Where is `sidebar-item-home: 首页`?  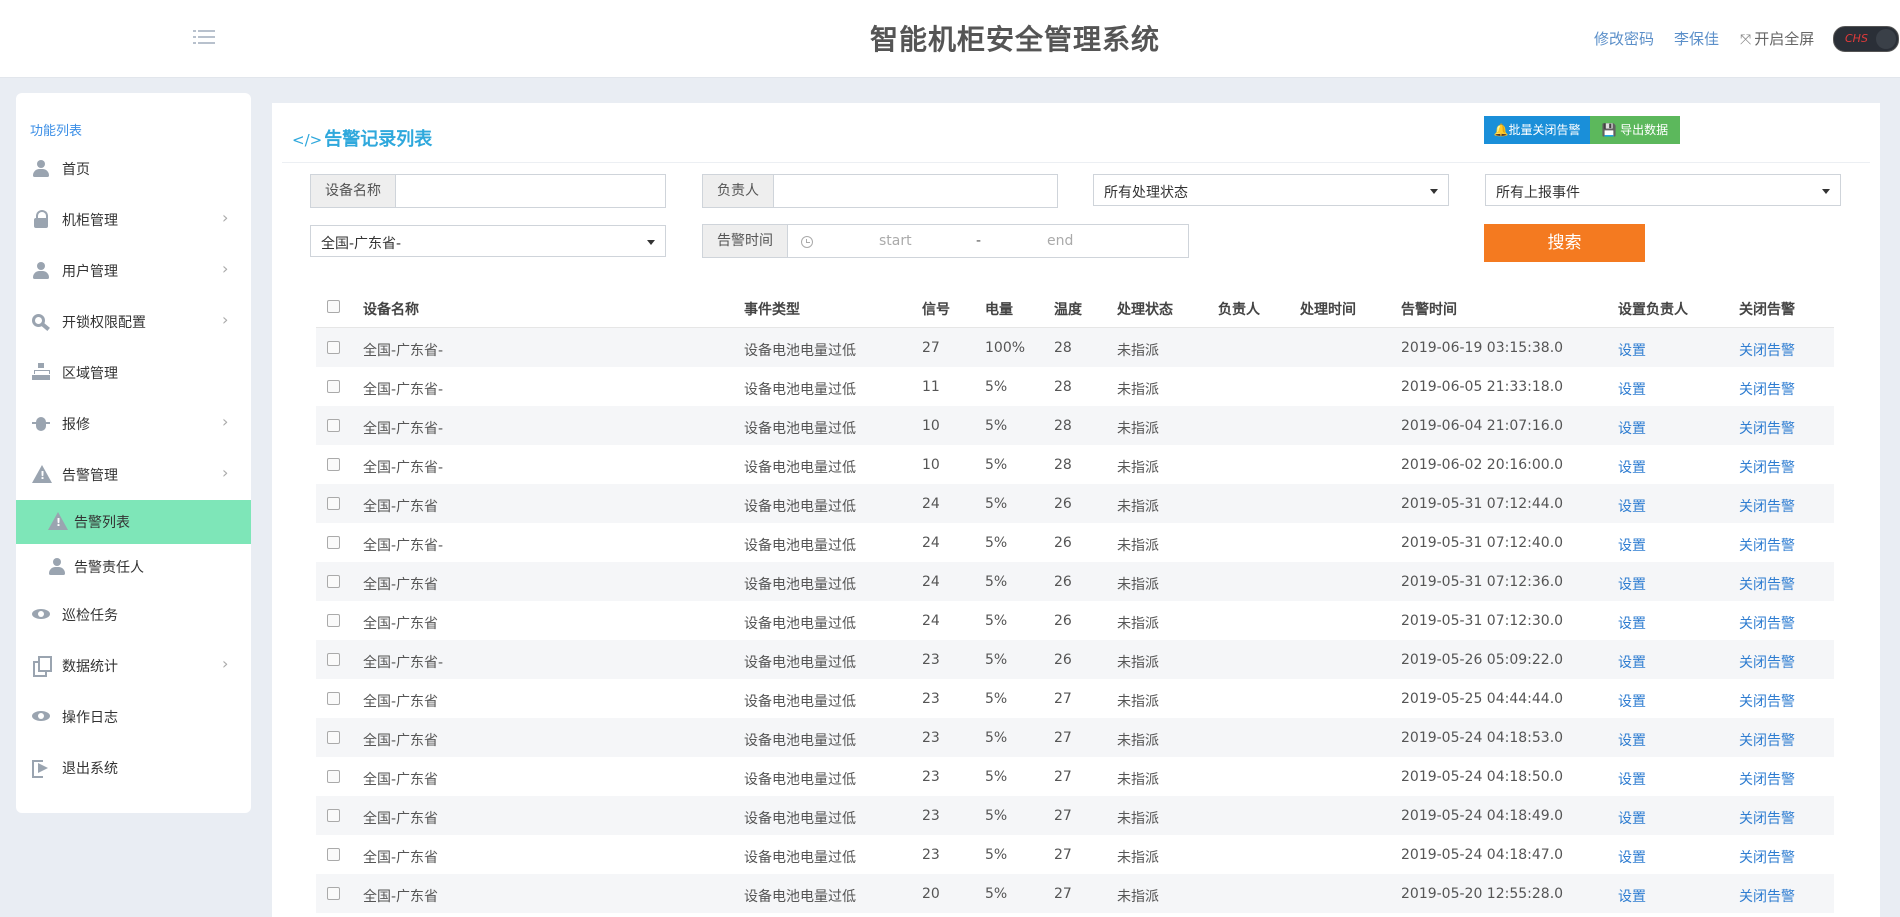 sidebar-item-home: 首页 is located at coordinates (133, 169).